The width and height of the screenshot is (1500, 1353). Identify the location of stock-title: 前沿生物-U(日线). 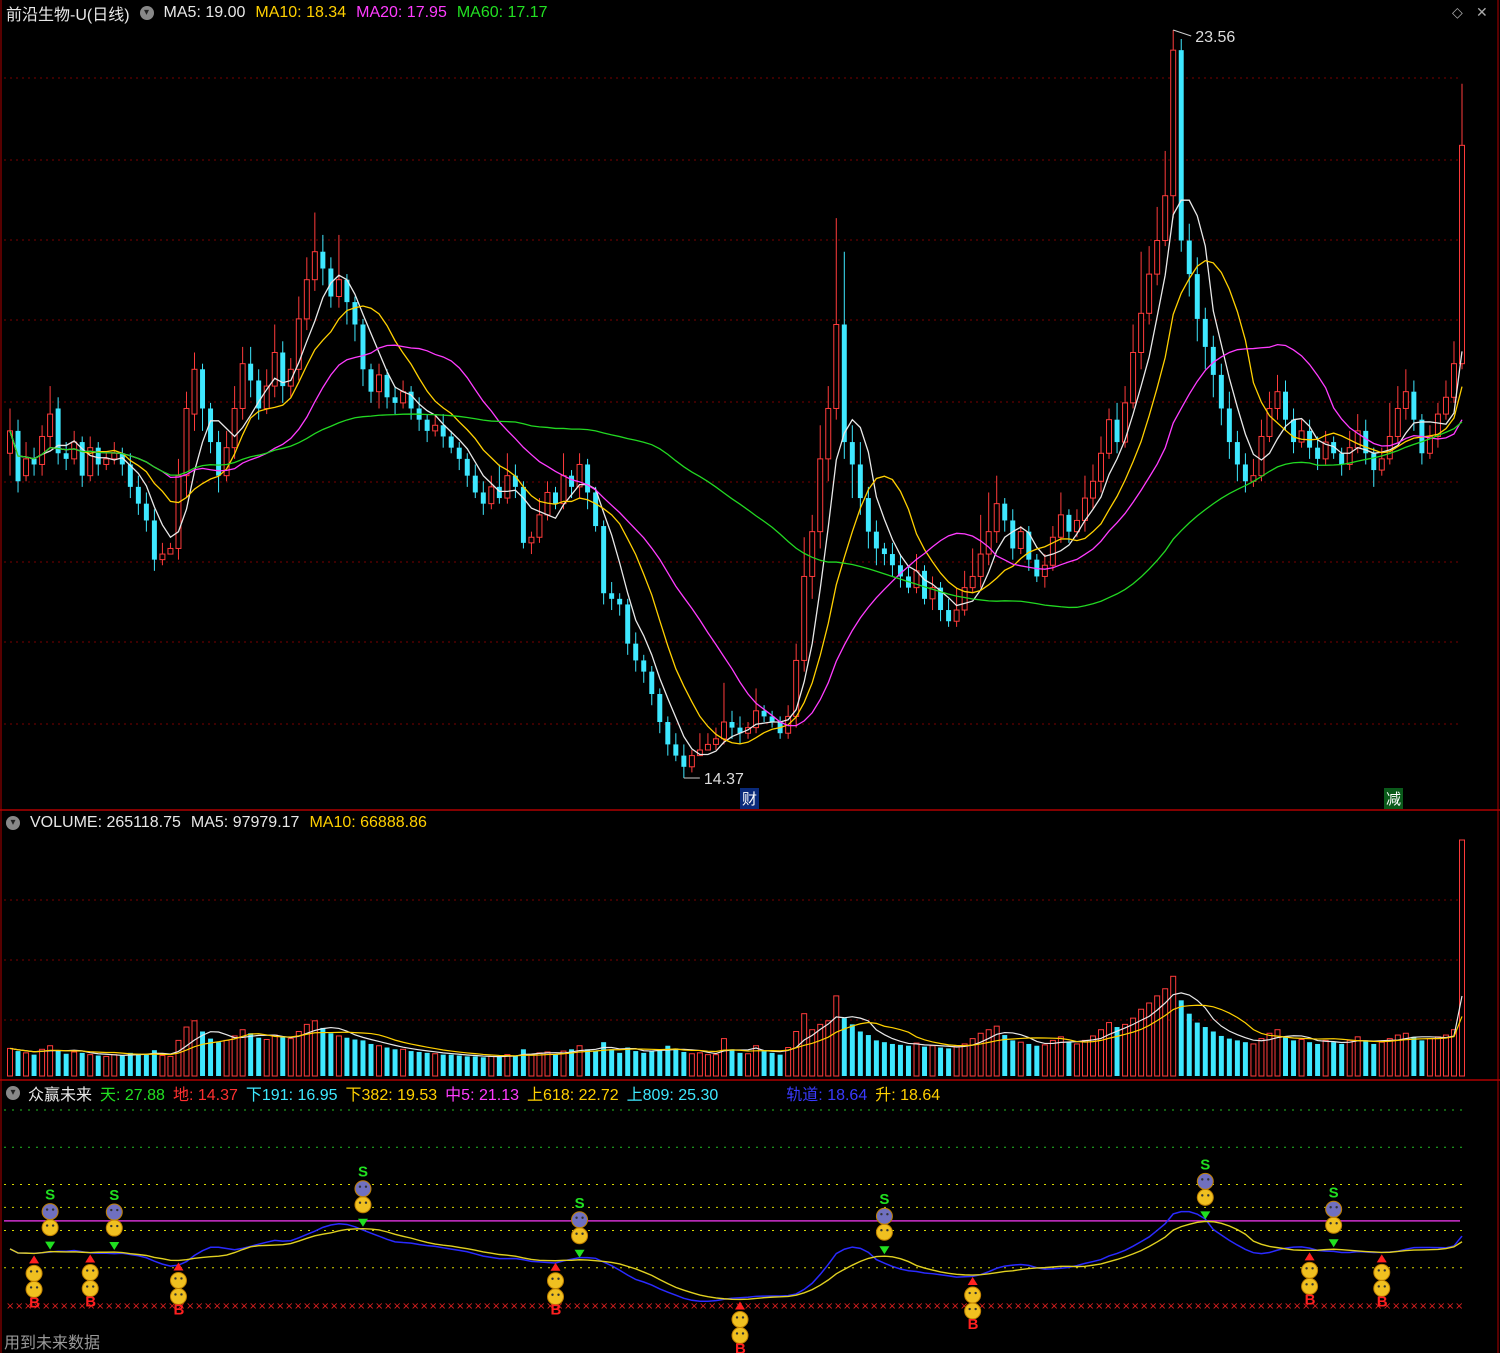
(68, 13).